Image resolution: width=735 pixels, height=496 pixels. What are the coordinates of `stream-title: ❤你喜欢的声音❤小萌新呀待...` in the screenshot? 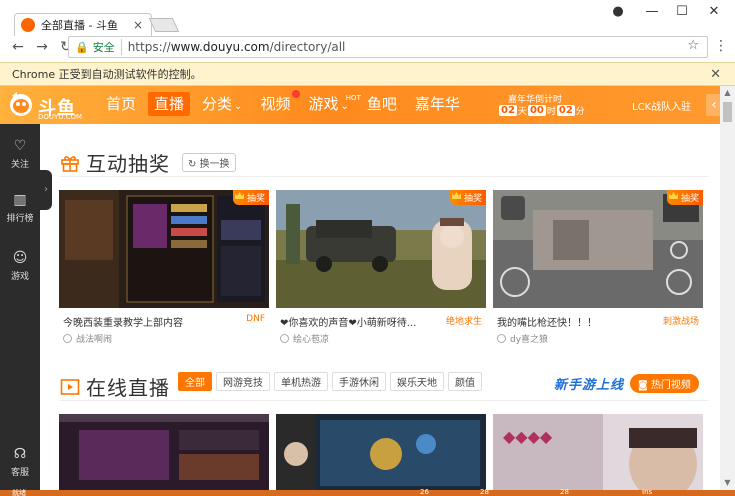 It's located at (355, 321).